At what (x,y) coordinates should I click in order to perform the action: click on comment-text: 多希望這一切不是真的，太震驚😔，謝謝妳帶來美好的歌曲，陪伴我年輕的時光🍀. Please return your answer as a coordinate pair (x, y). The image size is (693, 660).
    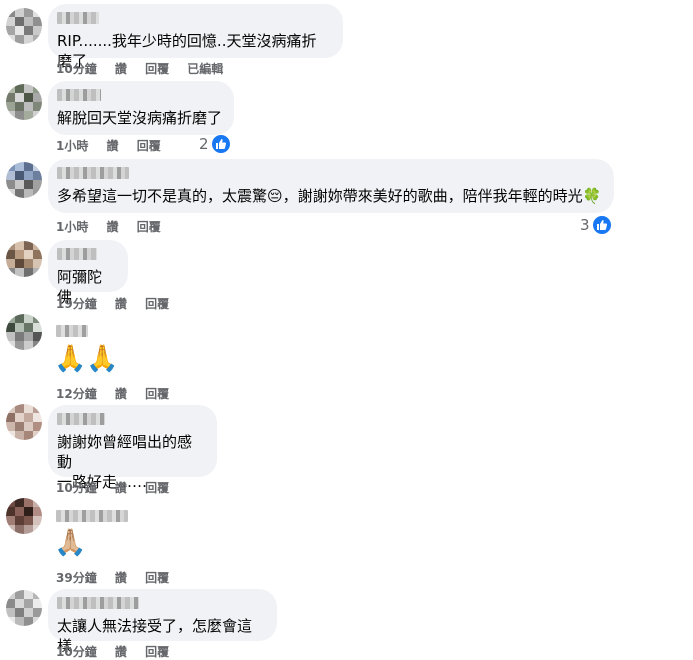
    Looking at the image, I should click on (329, 196).